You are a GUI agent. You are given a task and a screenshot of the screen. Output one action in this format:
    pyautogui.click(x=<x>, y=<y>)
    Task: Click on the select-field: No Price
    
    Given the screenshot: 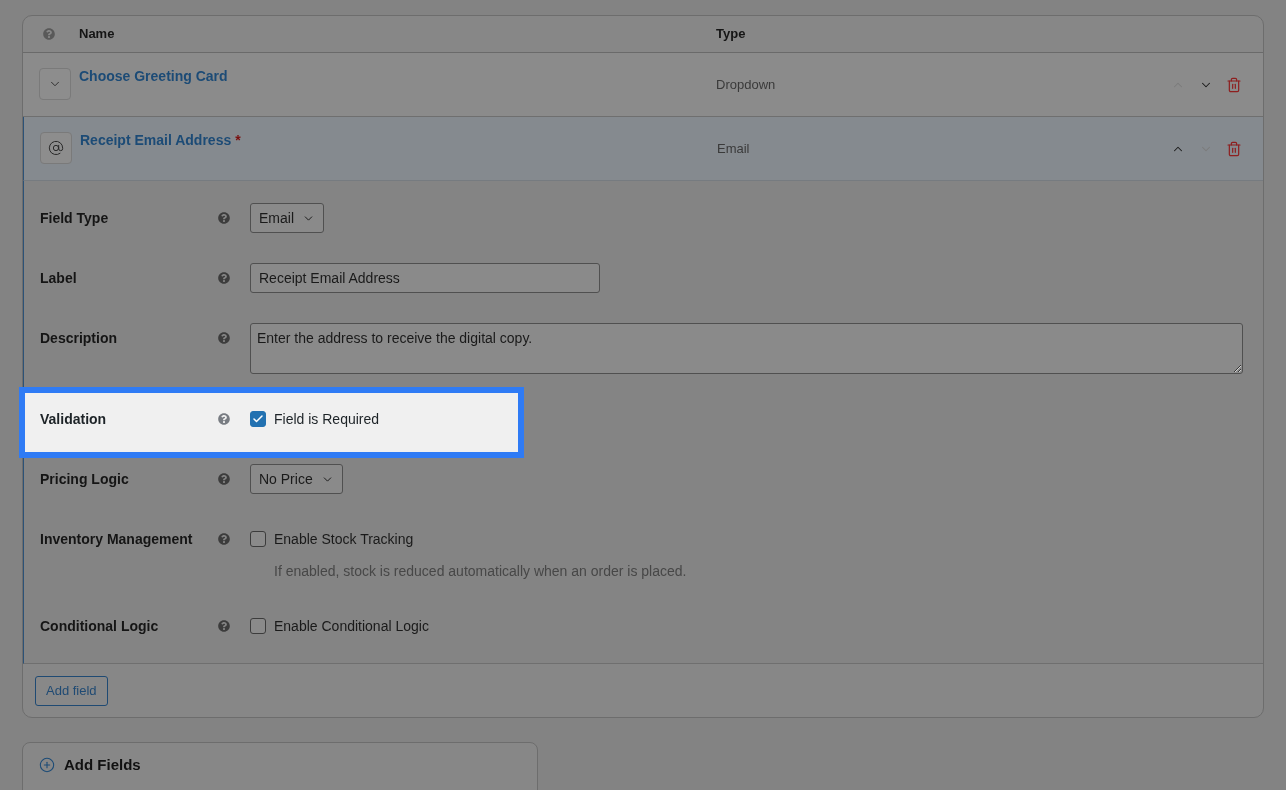 What is the action you would take?
    pyautogui.click(x=296, y=479)
    